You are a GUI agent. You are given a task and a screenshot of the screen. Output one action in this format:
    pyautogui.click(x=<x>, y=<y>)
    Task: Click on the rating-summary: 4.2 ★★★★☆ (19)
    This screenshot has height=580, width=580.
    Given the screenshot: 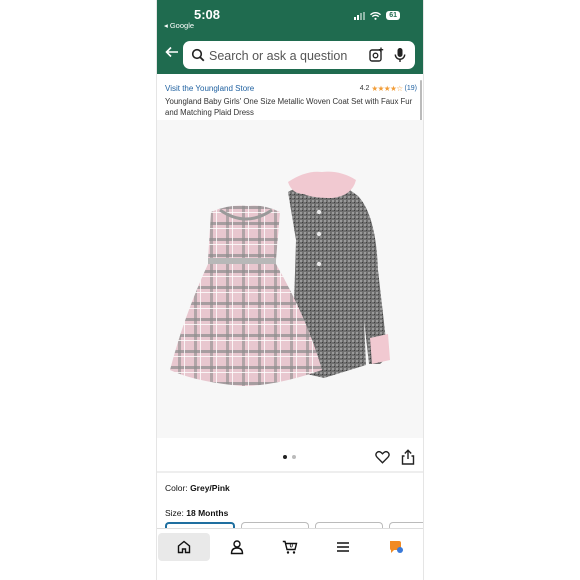 What is the action you would take?
    pyautogui.click(x=388, y=88)
    